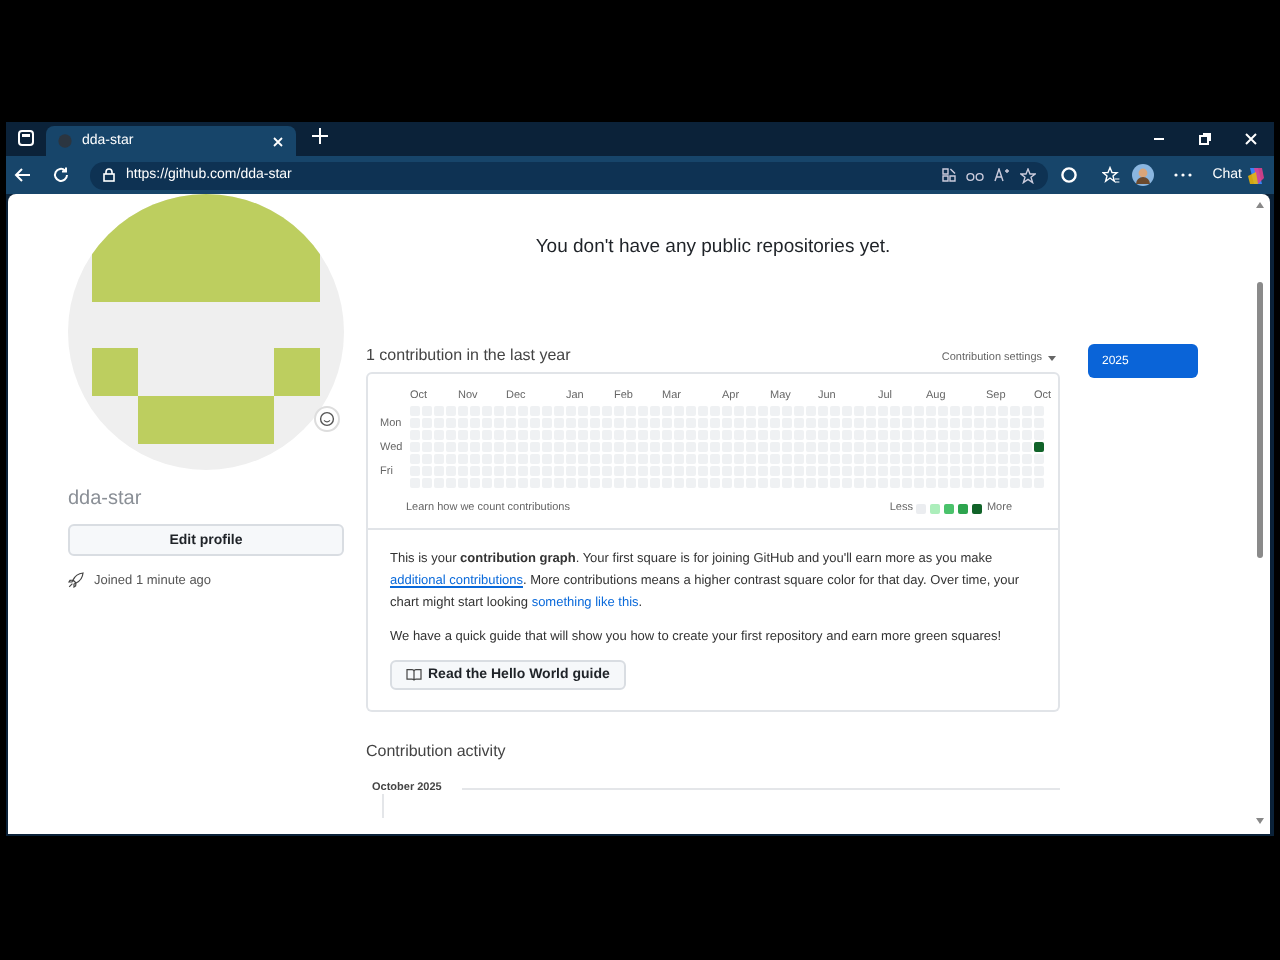  What do you see at coordinates (975, 175) in the screenshot?
I see `glasses-icon` at bounding box center [975, 175].